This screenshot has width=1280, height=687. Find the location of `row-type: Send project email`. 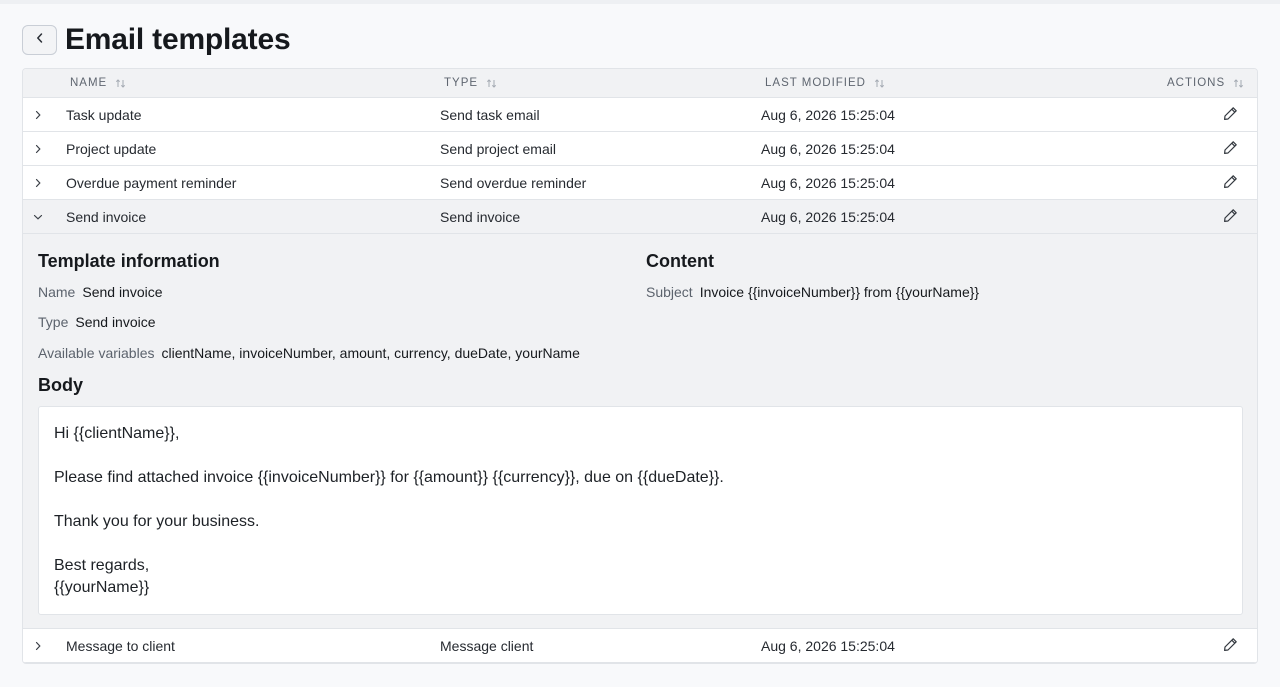

row-type: Send project email is located at coordinates (498, 148).